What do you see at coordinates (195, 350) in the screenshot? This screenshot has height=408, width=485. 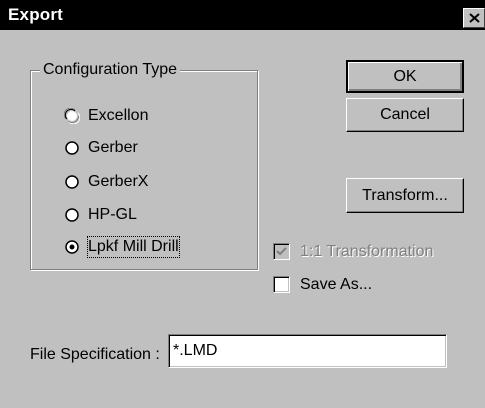 I see `file-specification-value: *.LMD` at bounding box center [195, 350].